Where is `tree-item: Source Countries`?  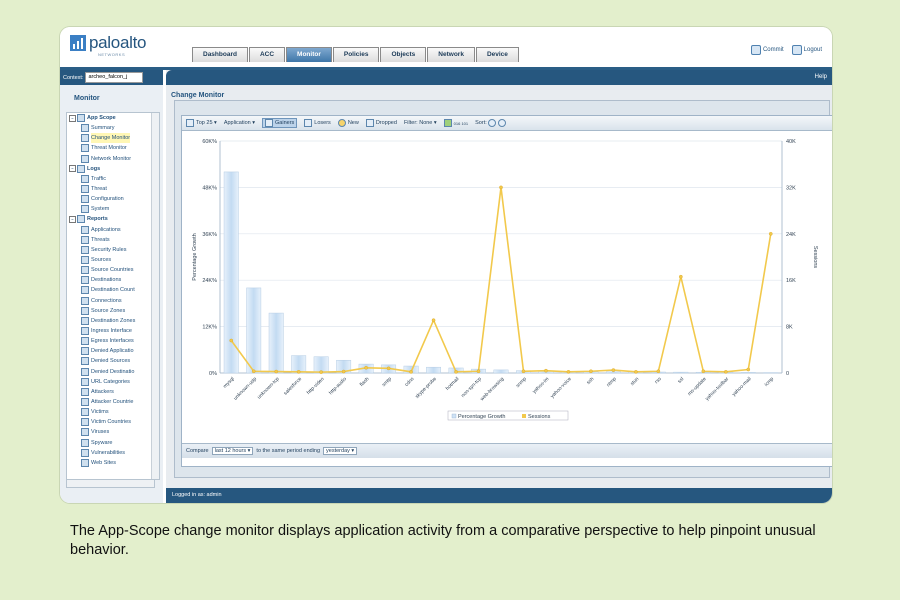
tree-item: Source Countries is located at coordinates (113, 270).